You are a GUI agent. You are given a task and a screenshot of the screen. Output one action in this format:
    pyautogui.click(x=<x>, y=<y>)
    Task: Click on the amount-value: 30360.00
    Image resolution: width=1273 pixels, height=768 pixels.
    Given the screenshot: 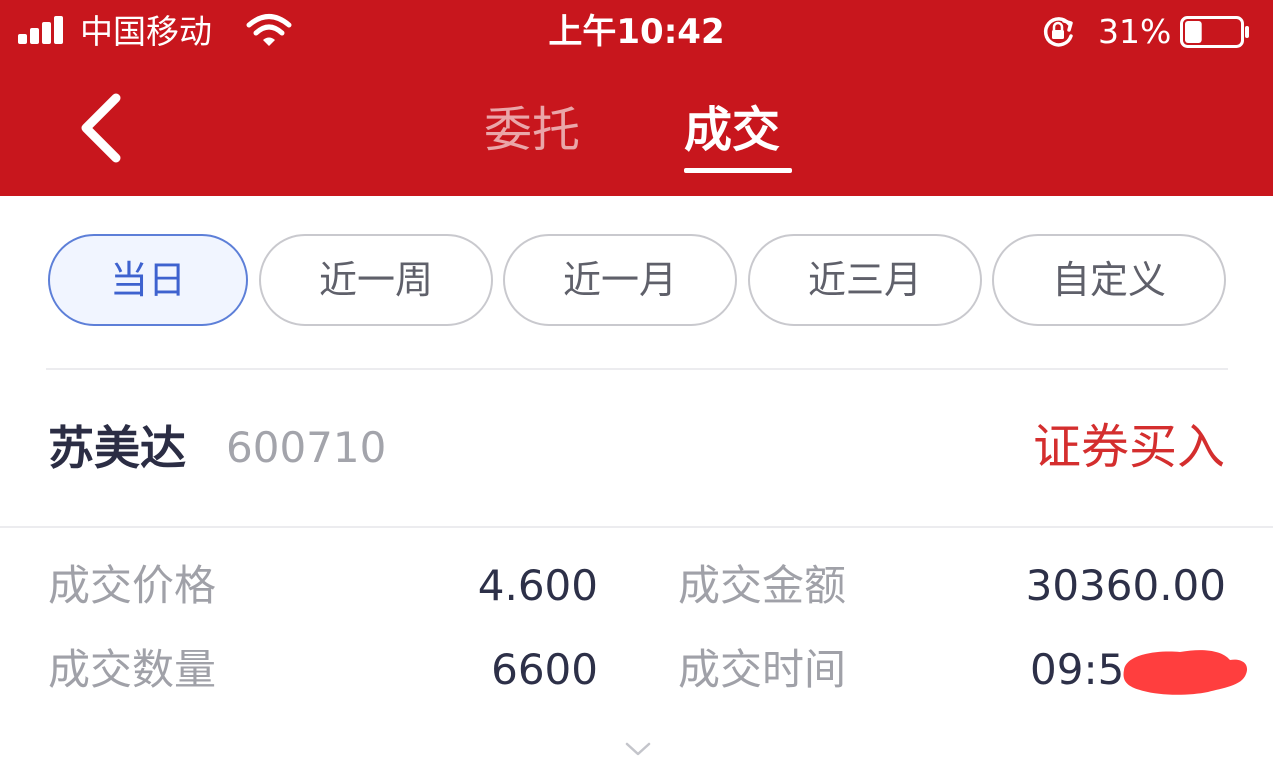 What is the action you would take?
    pyautogui.click(x=1125, y=585)
    